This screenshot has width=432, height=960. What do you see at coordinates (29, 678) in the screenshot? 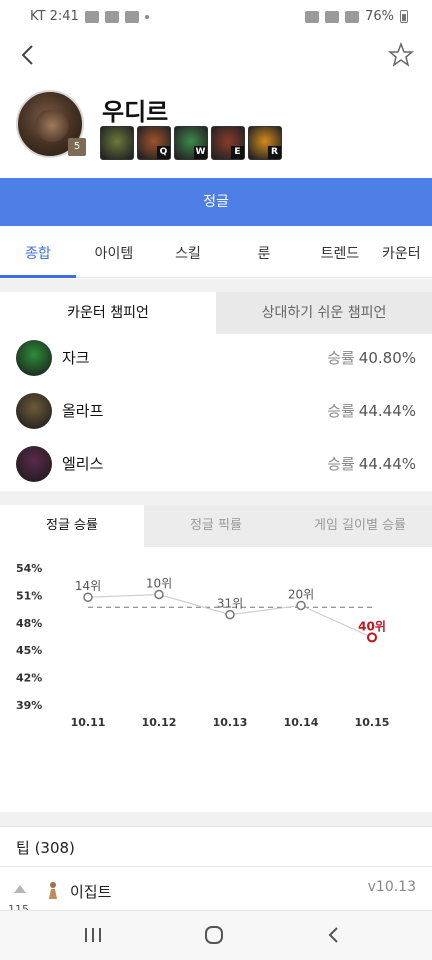
I see `y-tick-label: 42%` at bounding box center [29, 678].